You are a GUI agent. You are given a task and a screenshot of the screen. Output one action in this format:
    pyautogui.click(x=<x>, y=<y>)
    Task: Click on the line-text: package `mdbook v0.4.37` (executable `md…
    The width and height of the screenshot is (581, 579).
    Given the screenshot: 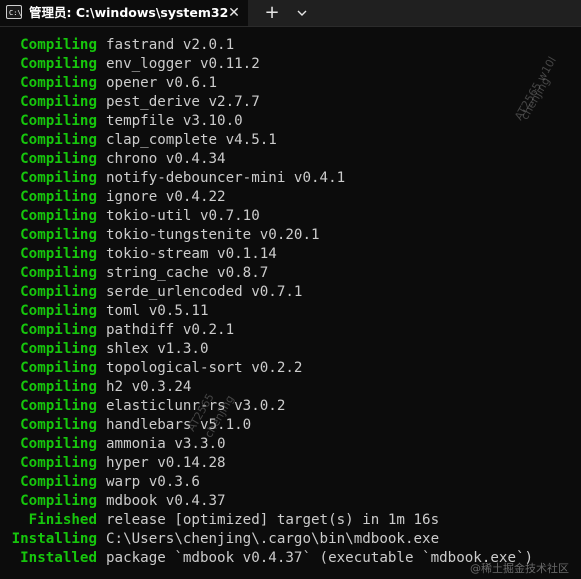 What is the action you would take?
    pyautogui.click(x=320, y=558)
    